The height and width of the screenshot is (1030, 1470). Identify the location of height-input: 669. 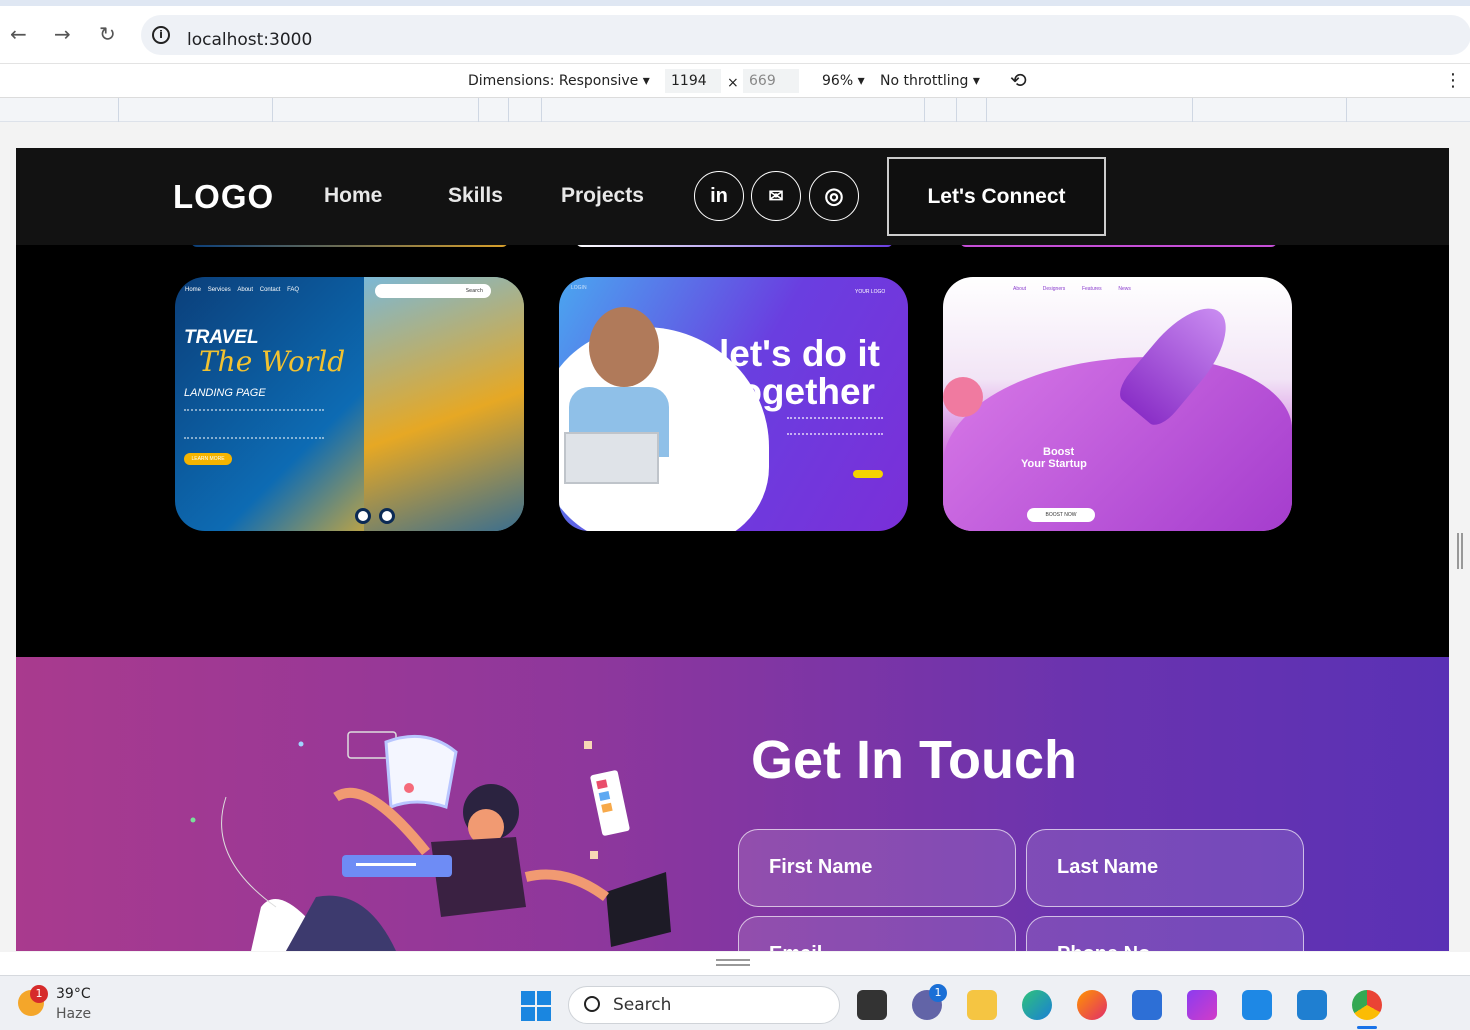
(771, 81).